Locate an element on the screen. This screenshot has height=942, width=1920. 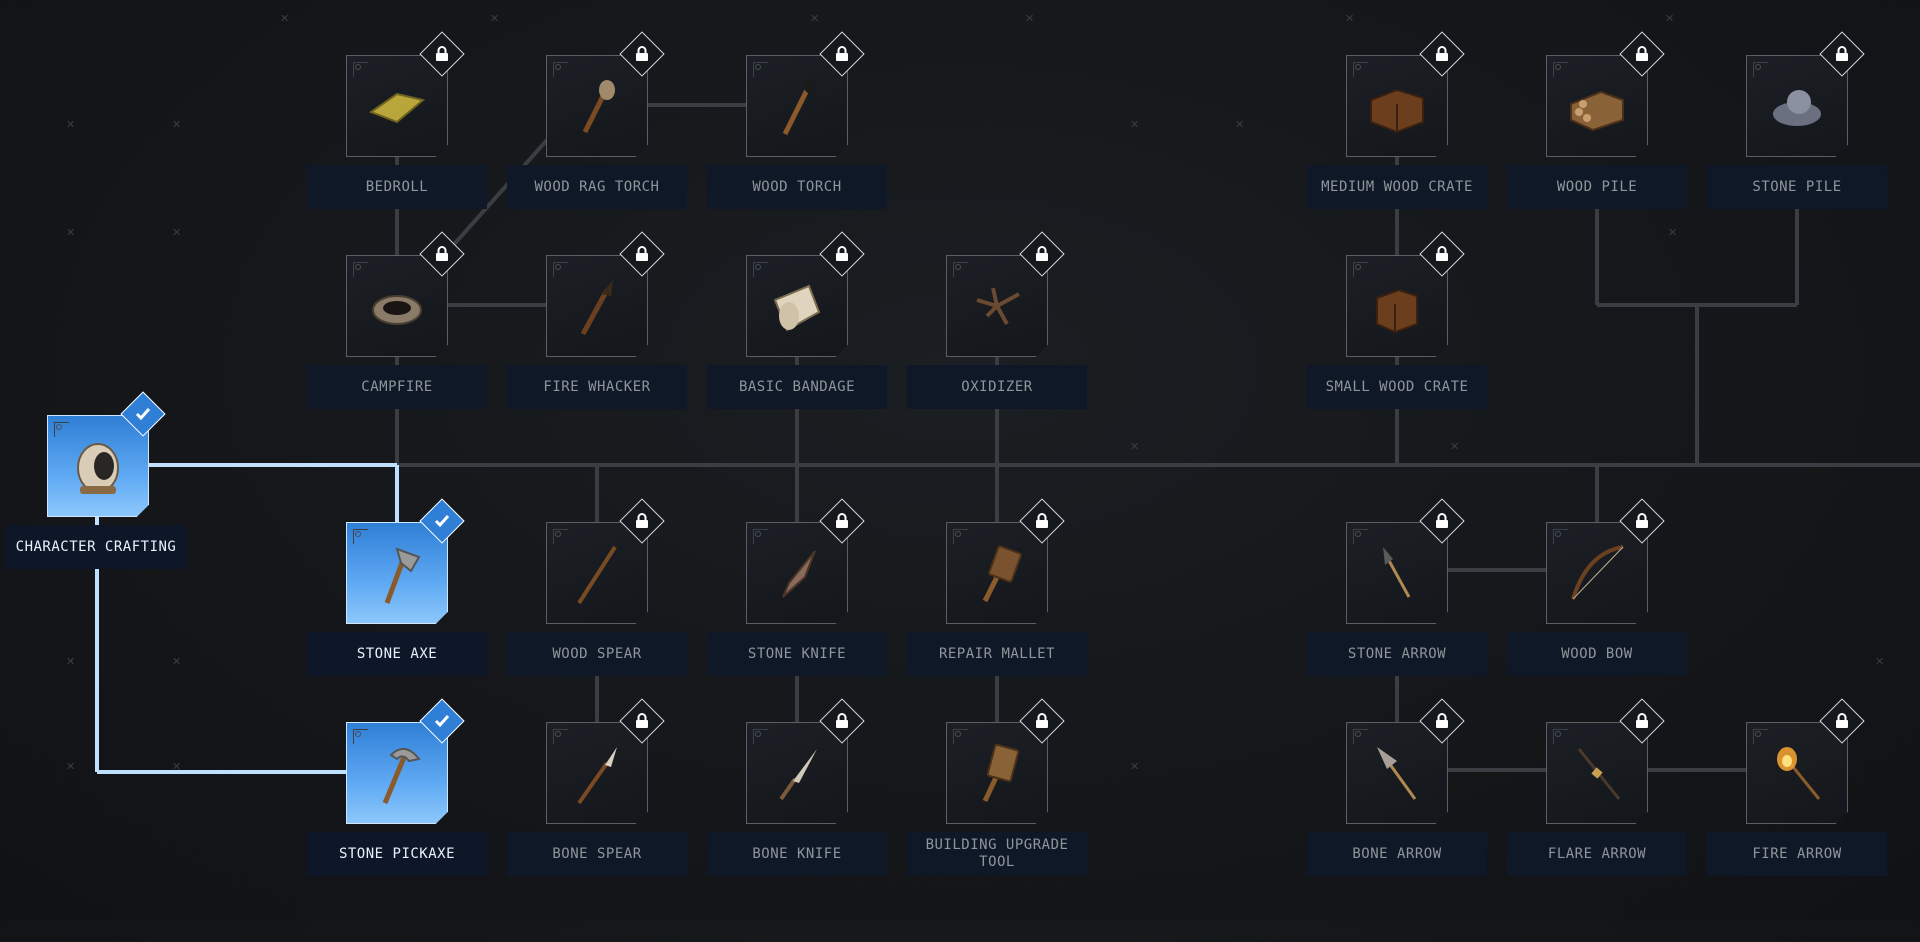
spear-icon is located at coordinates (597, 575).